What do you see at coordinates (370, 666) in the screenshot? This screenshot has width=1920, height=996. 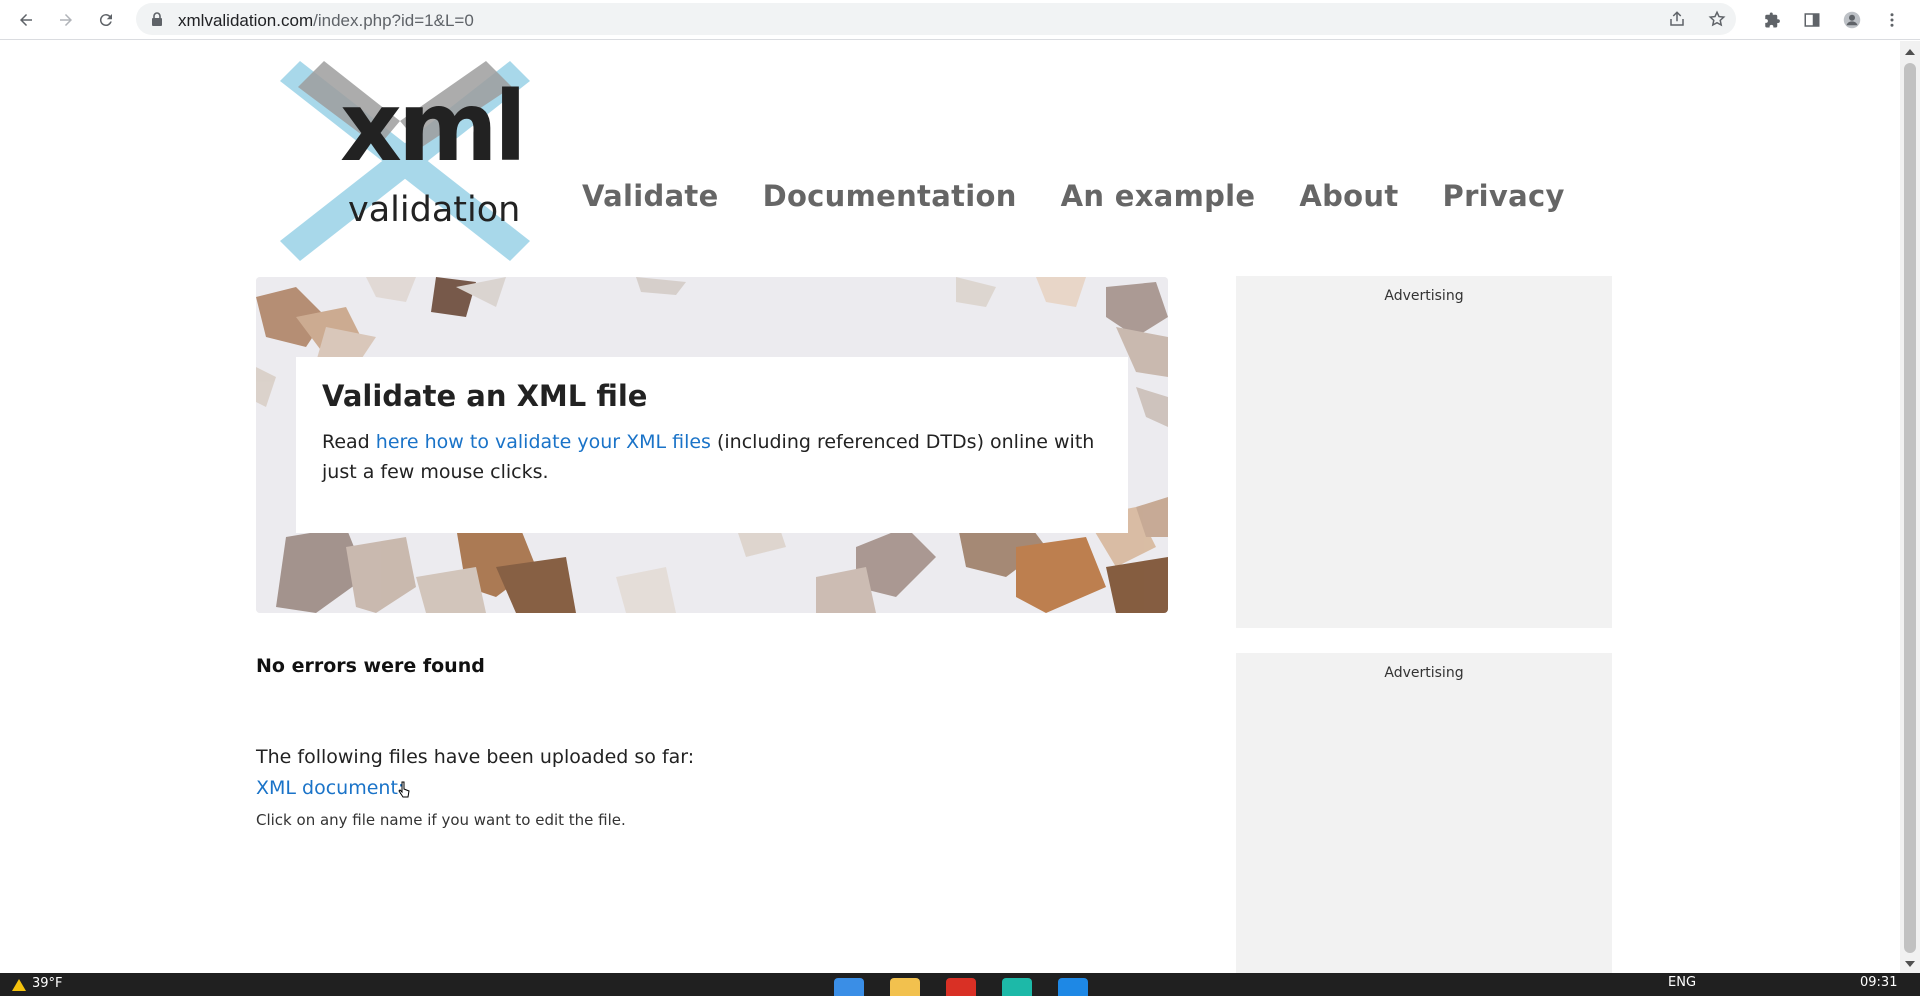 I see `validation-status: No errors were found` at bounding box center [370, 666].